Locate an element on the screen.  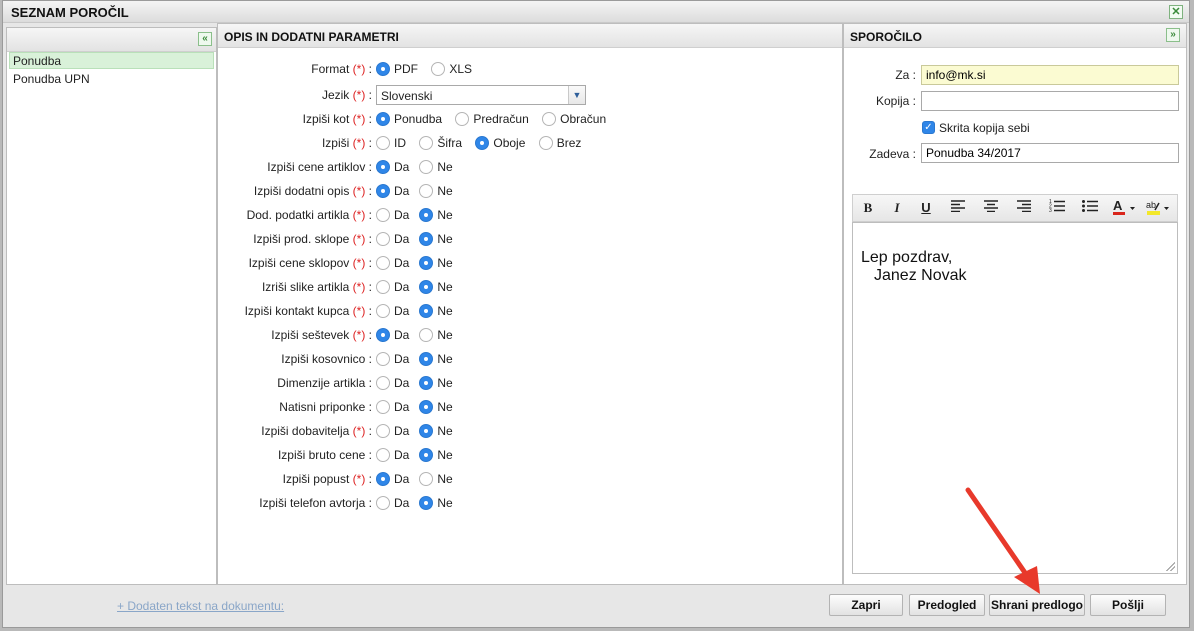
izpisi-label: Izpiši (*) : is located at coordinates (346, 143).